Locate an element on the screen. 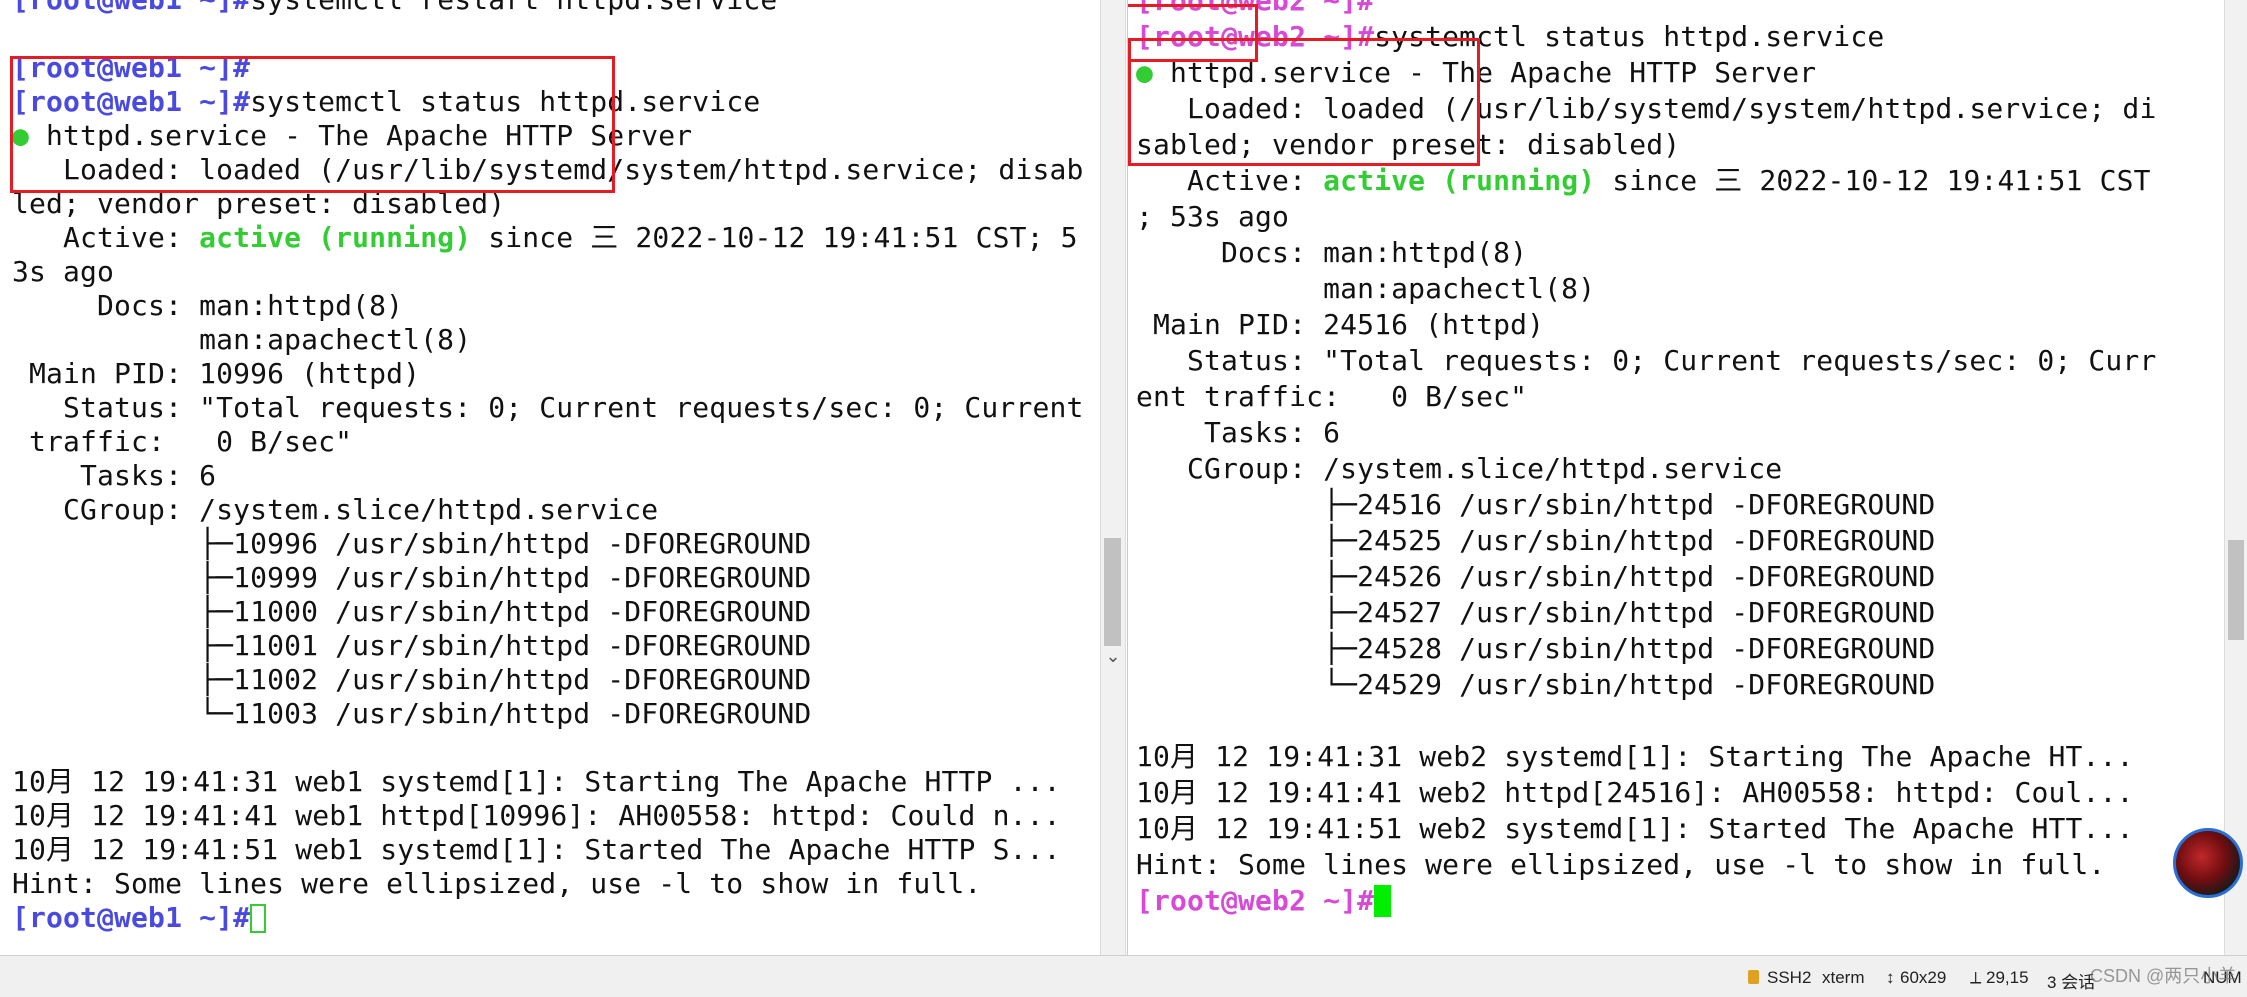  text-segment: ├─24526 /usr/sbin/httpd -DFOREGROUND is located at coordinates (1536, 576).